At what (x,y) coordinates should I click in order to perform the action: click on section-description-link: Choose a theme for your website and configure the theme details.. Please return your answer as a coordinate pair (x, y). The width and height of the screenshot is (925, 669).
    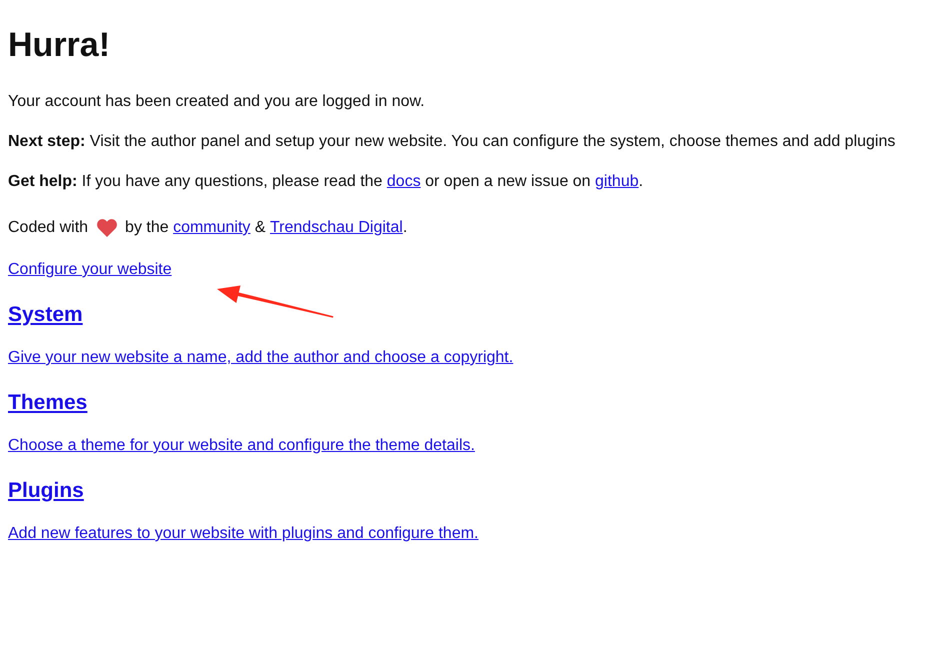
    Looking at the image, I should click on (241, 445).